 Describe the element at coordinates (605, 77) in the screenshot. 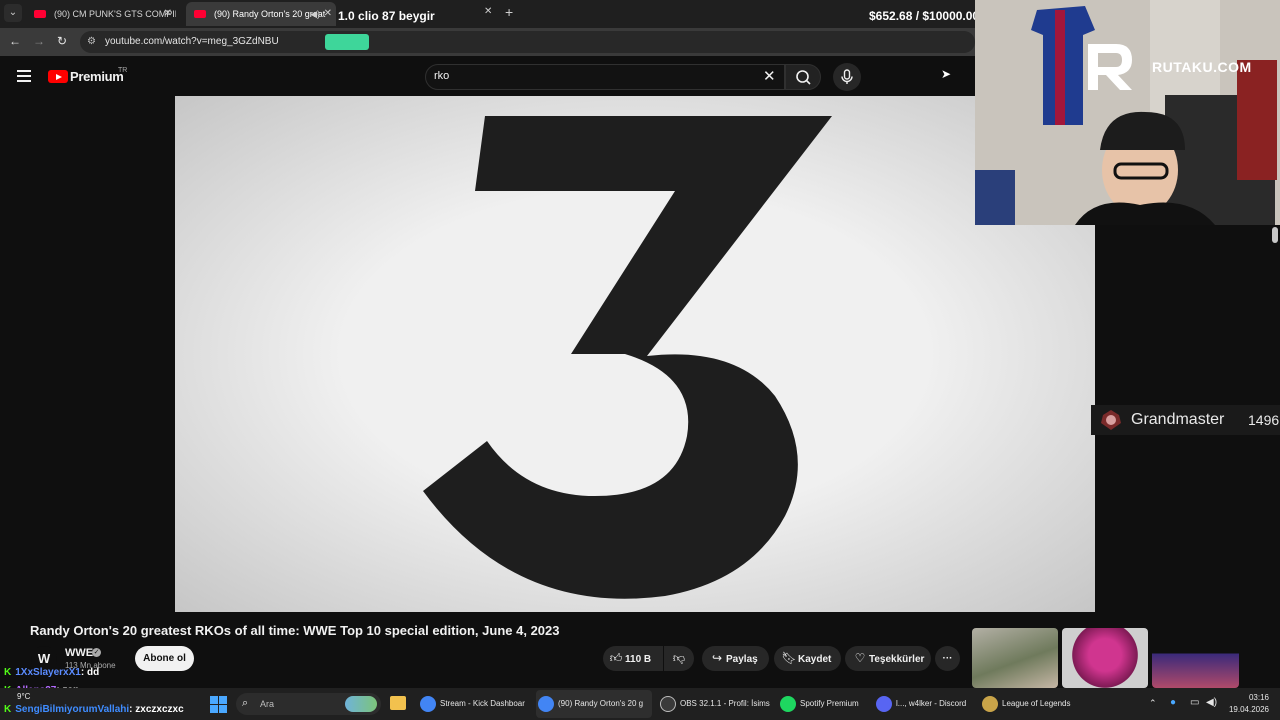

I see `search-input` at that location.